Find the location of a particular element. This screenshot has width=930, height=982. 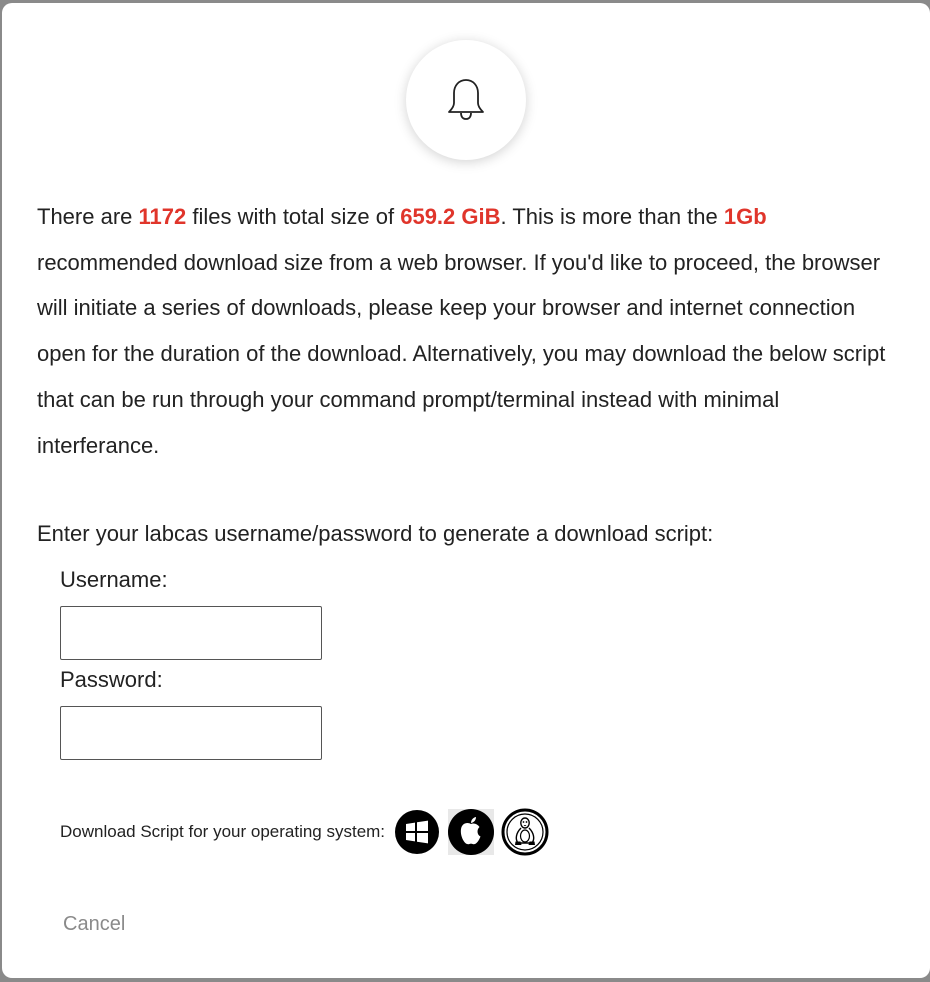

bell-icon is located at coordinates (466, 99).